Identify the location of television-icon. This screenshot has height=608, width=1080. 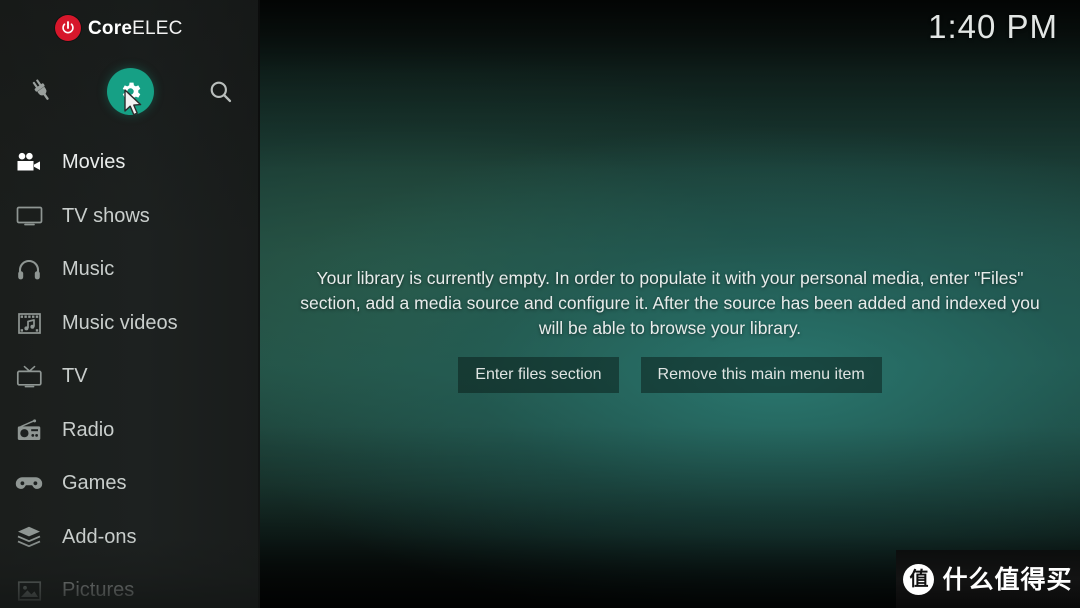
(29, 216).